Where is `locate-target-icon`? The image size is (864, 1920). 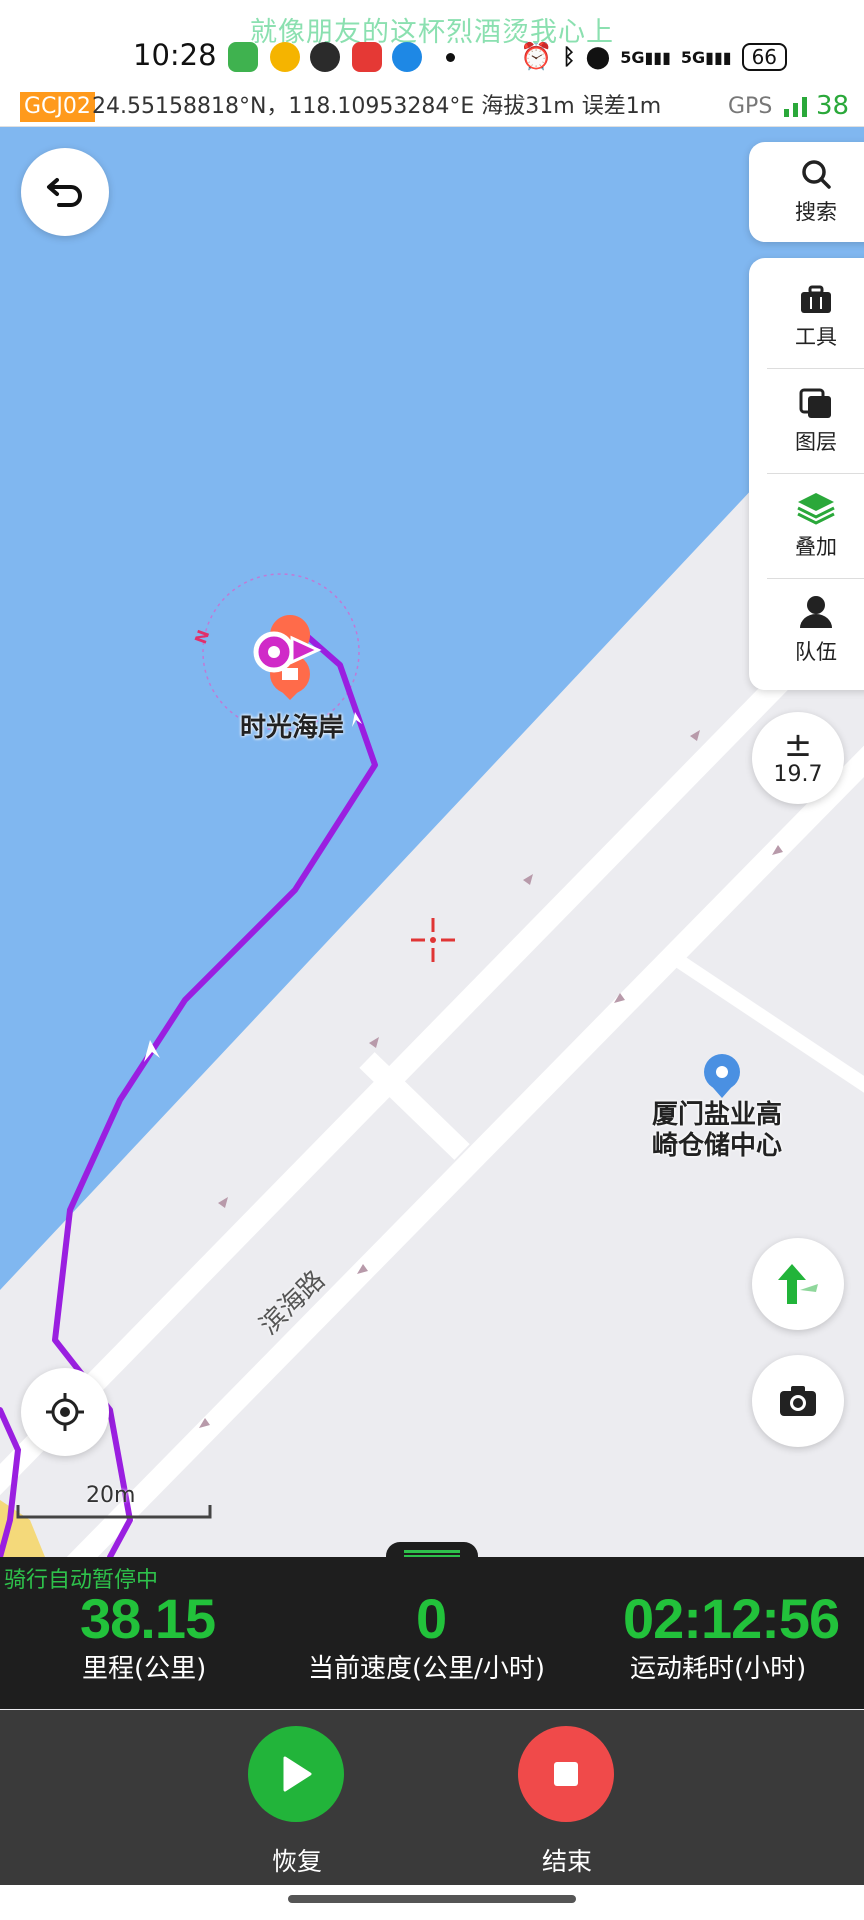
locate-target-icon is located at coordinates (65, 1412).